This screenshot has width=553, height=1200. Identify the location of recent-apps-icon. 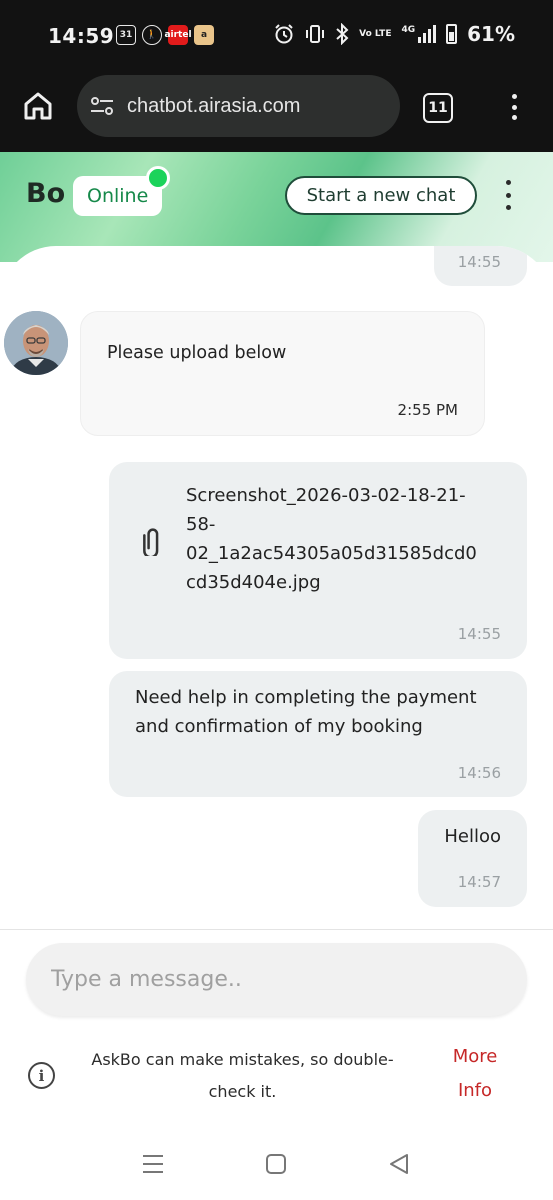
(153, 1164).